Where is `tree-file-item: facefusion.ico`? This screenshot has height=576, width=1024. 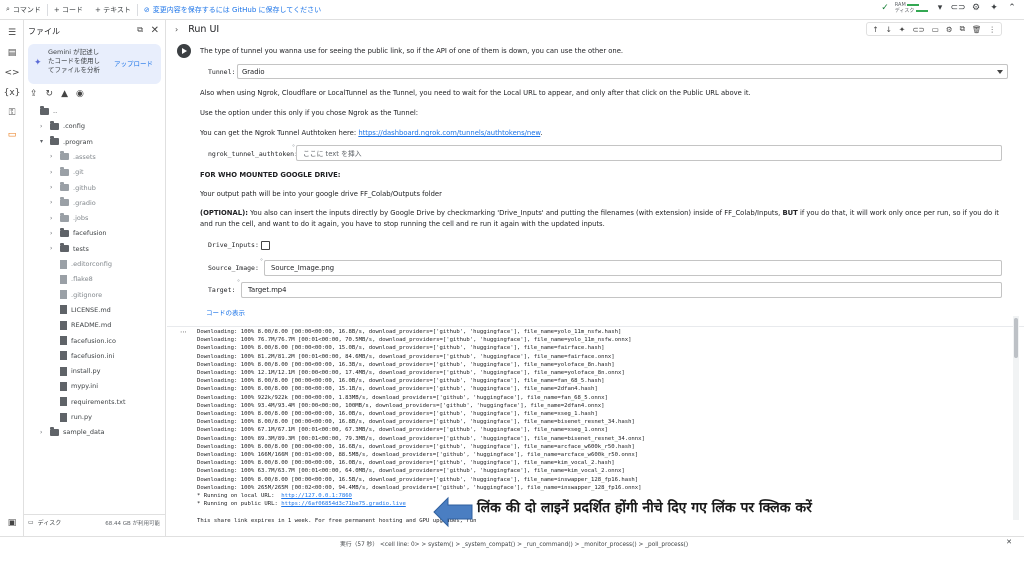
tree-file-item: facefusion.ico is located at coordinates (83, 341).